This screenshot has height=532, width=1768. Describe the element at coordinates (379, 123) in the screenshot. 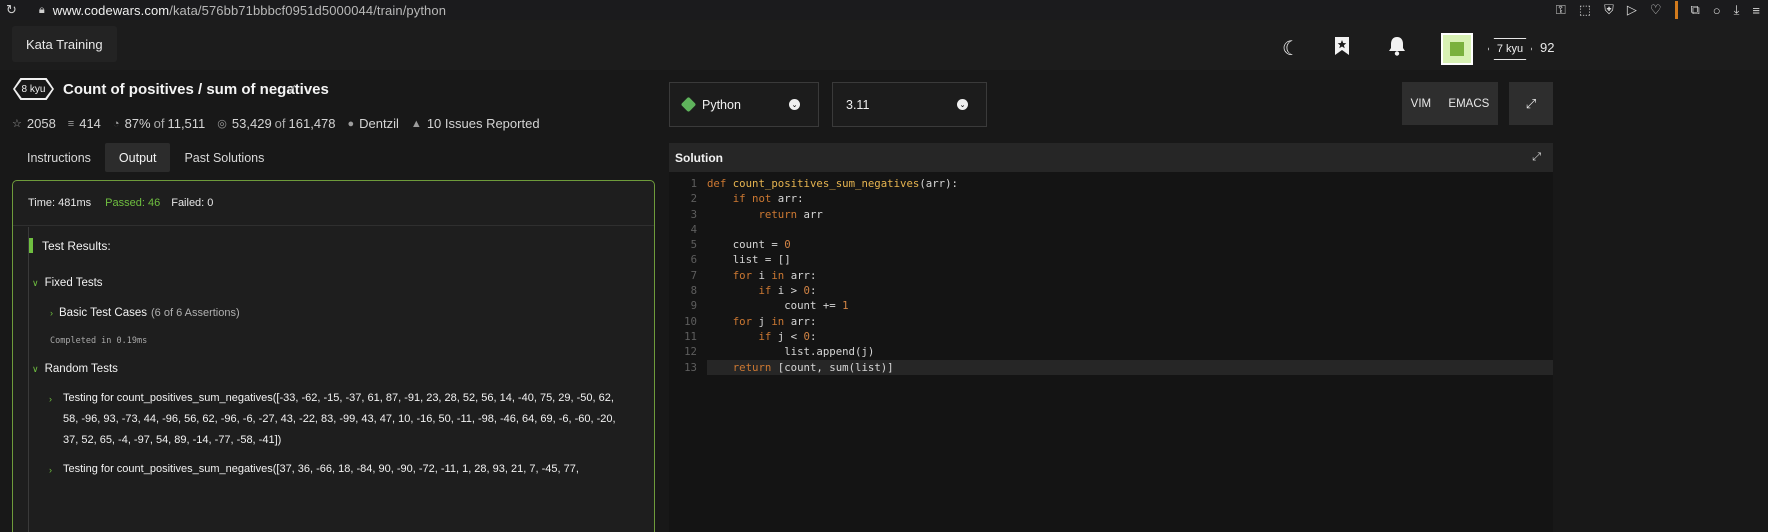

I see `author-name: Dentzil` at that location.